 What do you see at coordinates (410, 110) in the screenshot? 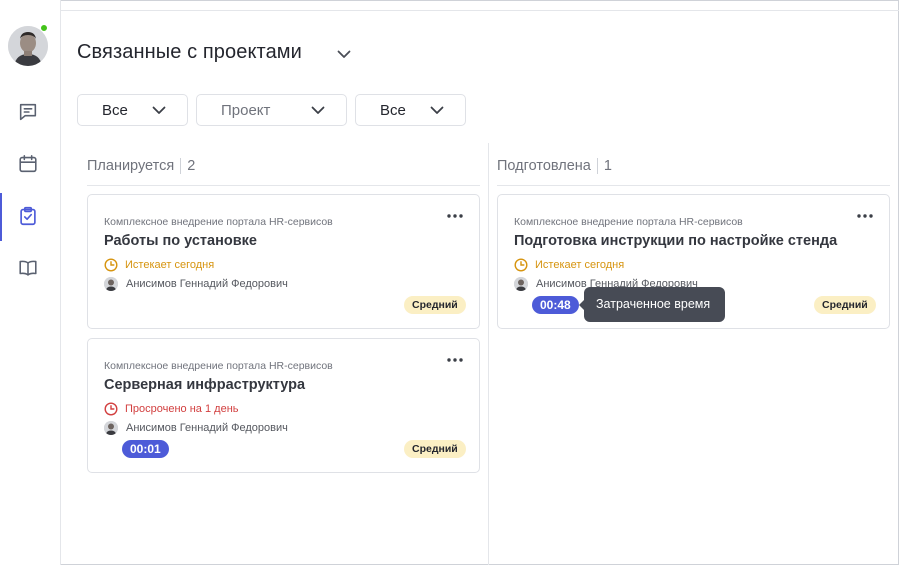
I see `filter-assignee-select: Все` at bounding box center [410, 110].